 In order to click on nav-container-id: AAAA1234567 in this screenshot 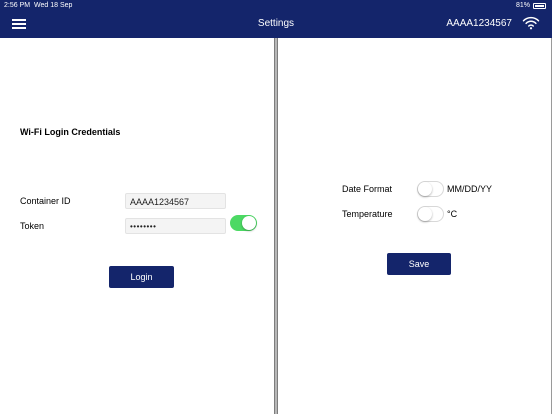, I will do `click(479, 23)`.